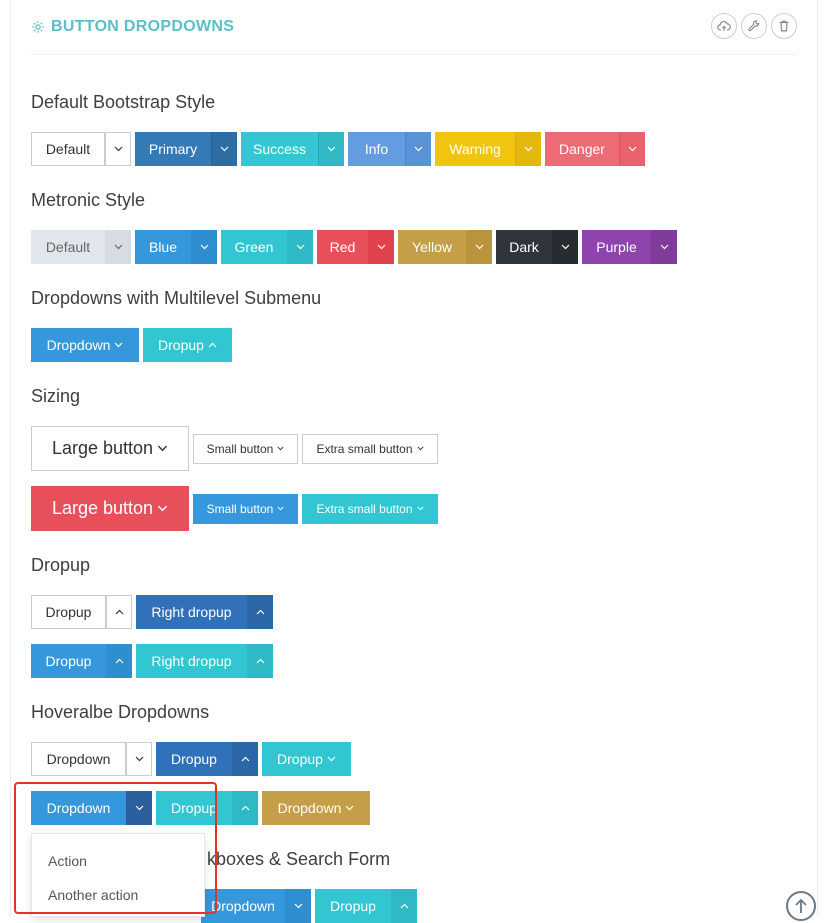 Image resolution: width=836 pixels, height=923 pixels. I want to click on success-dropdown-toggle, so click(331, 149).